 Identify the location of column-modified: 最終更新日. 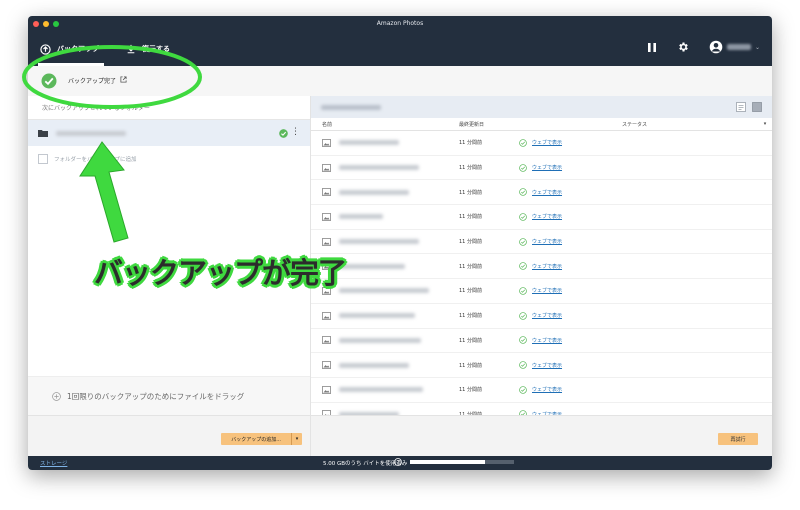
(481, 124).